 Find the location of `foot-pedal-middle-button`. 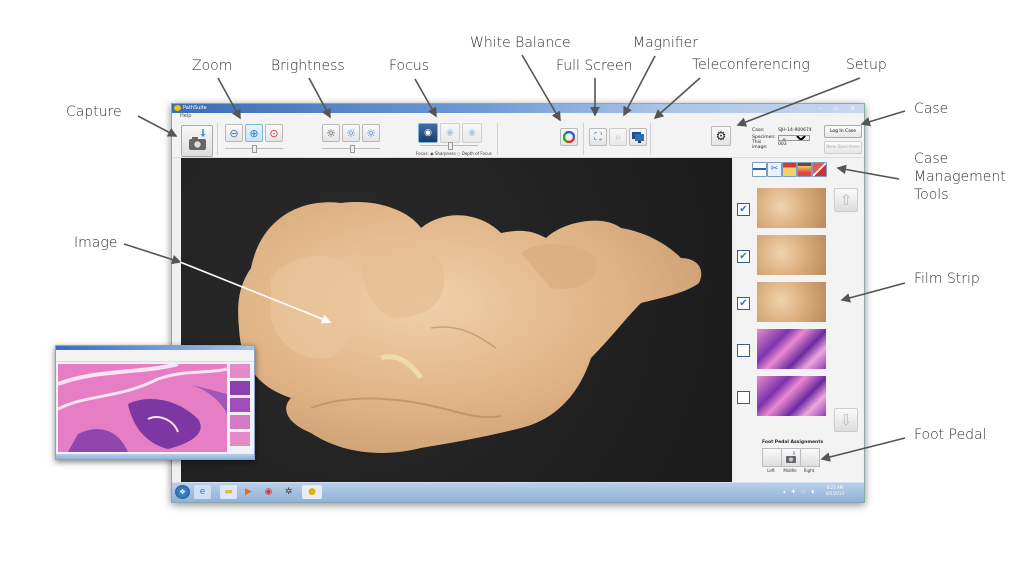

foot-pedal-middle-button is located at coordinates (791, 457).